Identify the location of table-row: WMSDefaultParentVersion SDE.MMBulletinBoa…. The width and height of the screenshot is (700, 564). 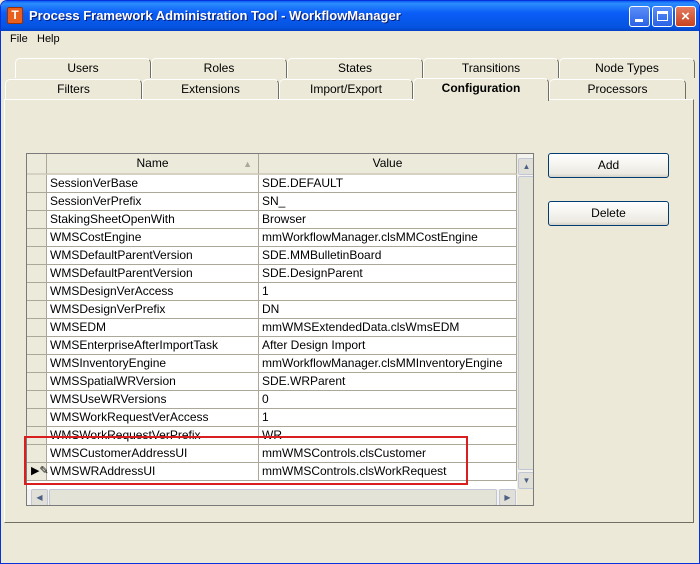
(272, 256).